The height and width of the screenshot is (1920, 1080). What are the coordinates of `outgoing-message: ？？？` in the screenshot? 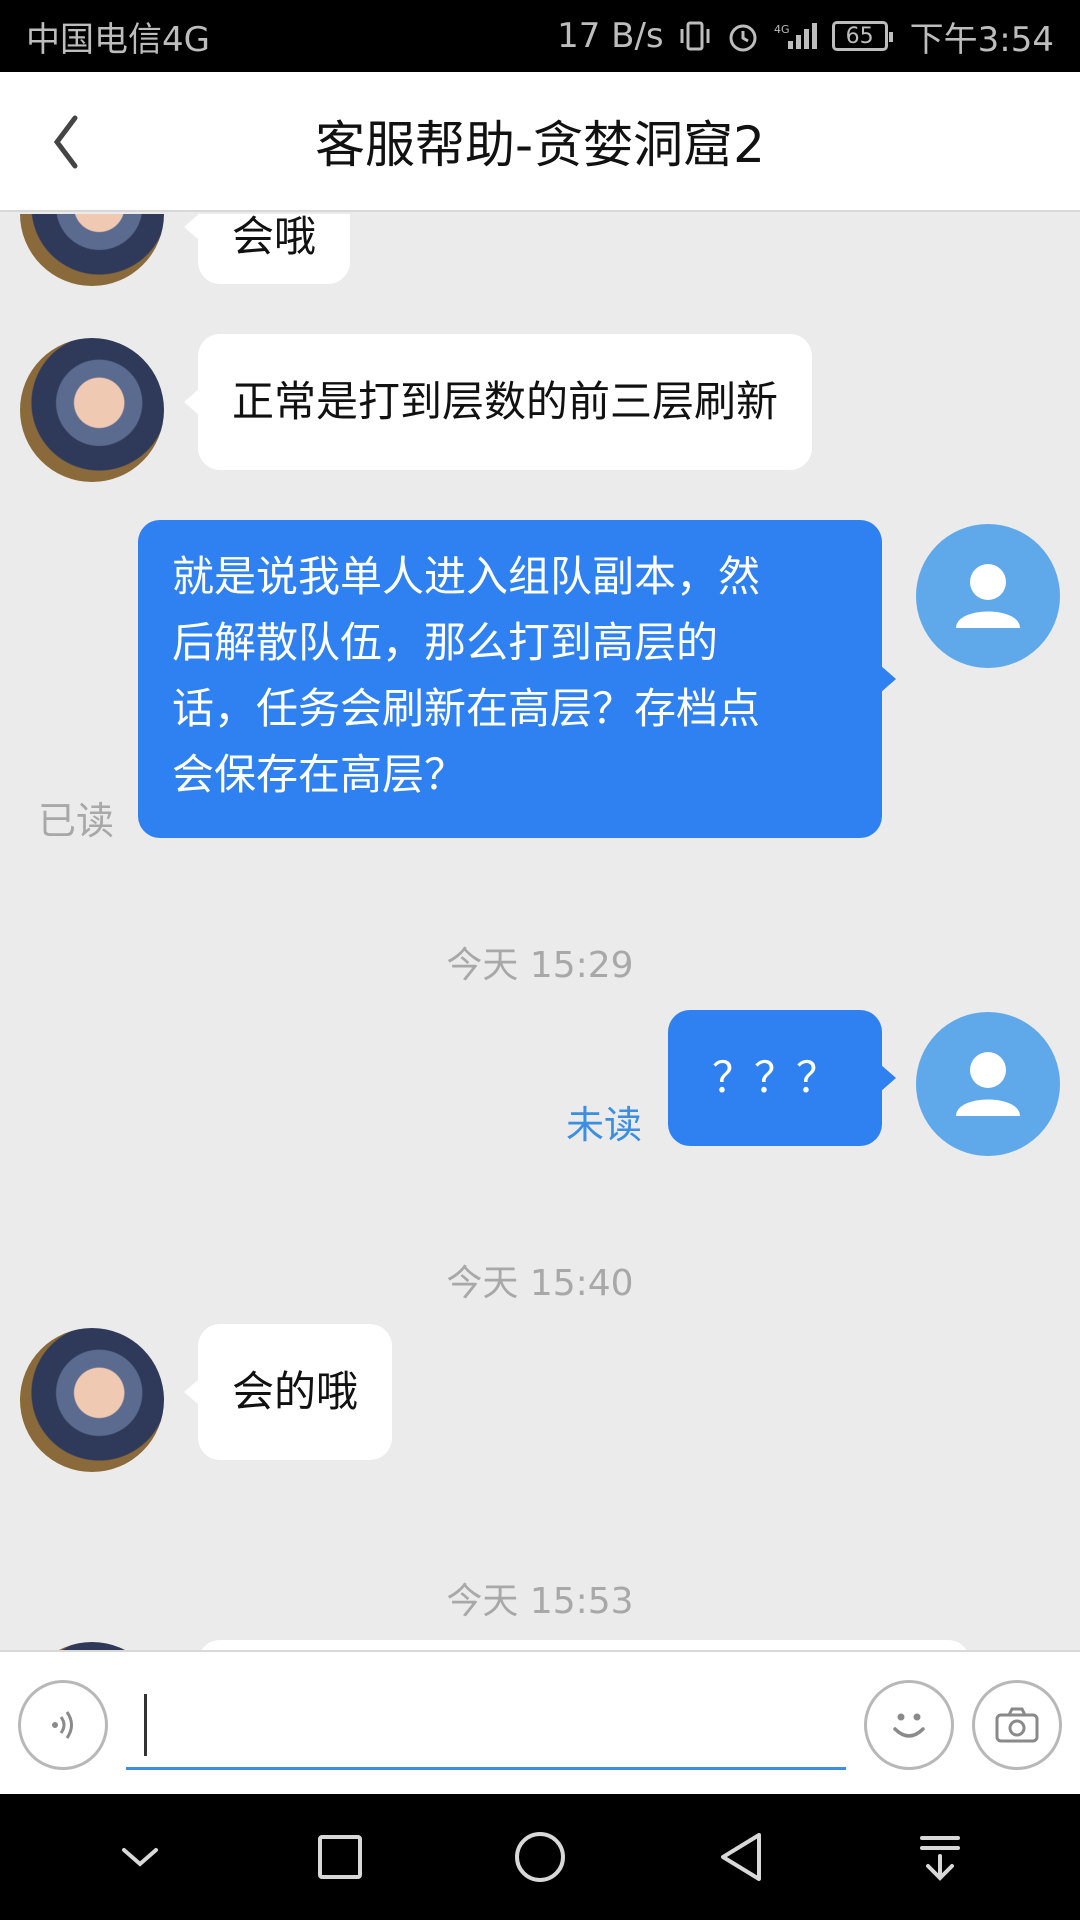 It's located at (782, 1078).